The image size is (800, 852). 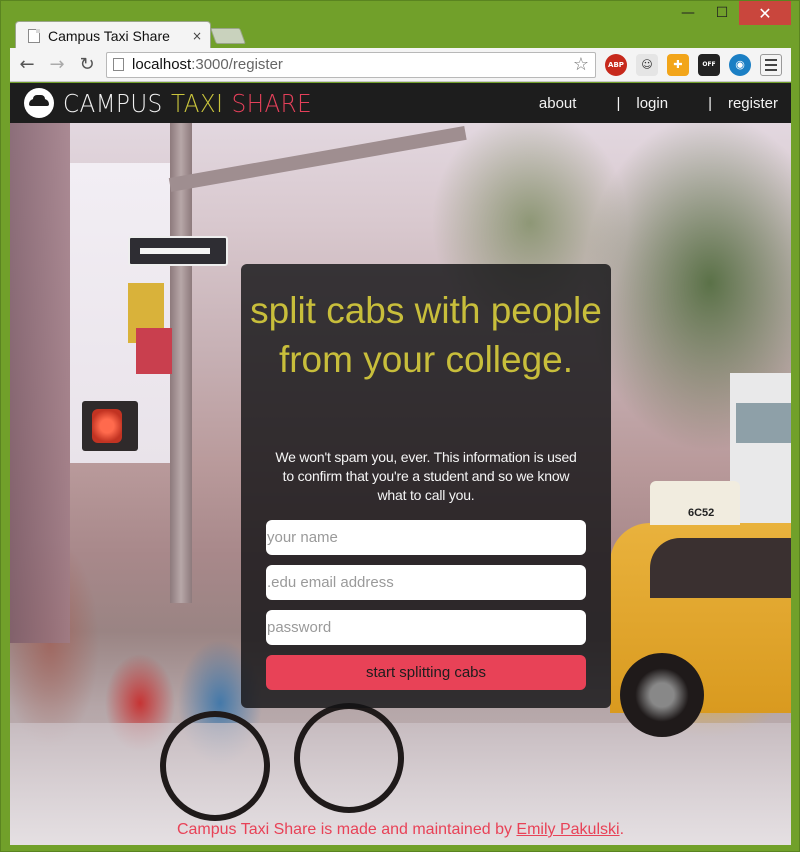 What do you see at coordinates (678, 64) in the screenshot?
I see `grid-extension-icon: ✚` at bounding box center [678, 64].